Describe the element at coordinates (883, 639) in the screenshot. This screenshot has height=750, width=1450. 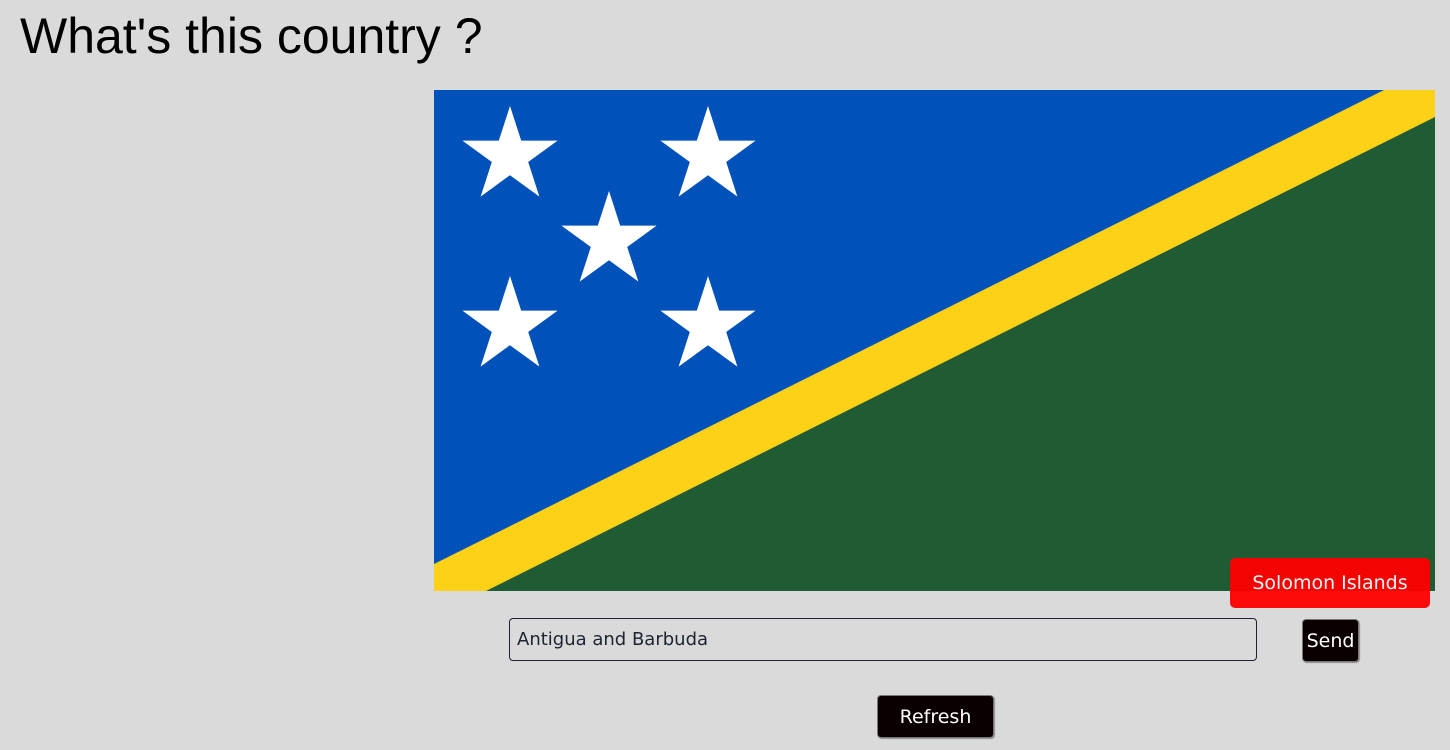
I see `country-guess-input` at that location.